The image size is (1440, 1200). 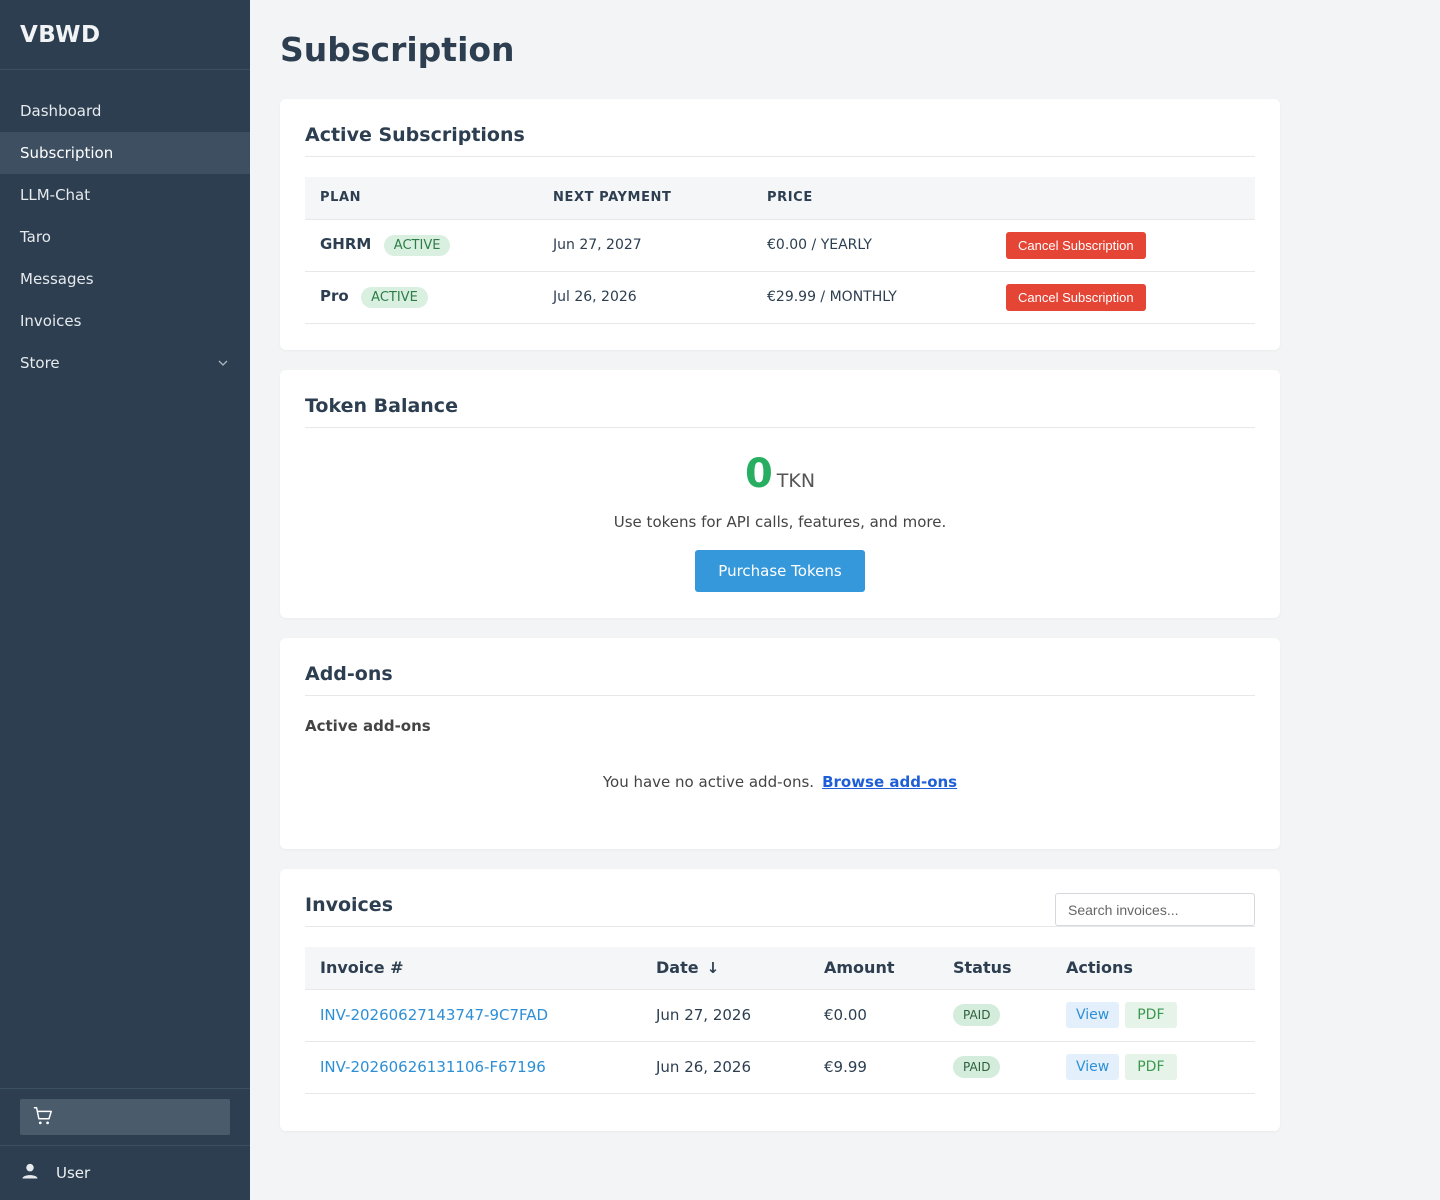 I want to click on plan-name: GHRM, so click(x=346, y=243).